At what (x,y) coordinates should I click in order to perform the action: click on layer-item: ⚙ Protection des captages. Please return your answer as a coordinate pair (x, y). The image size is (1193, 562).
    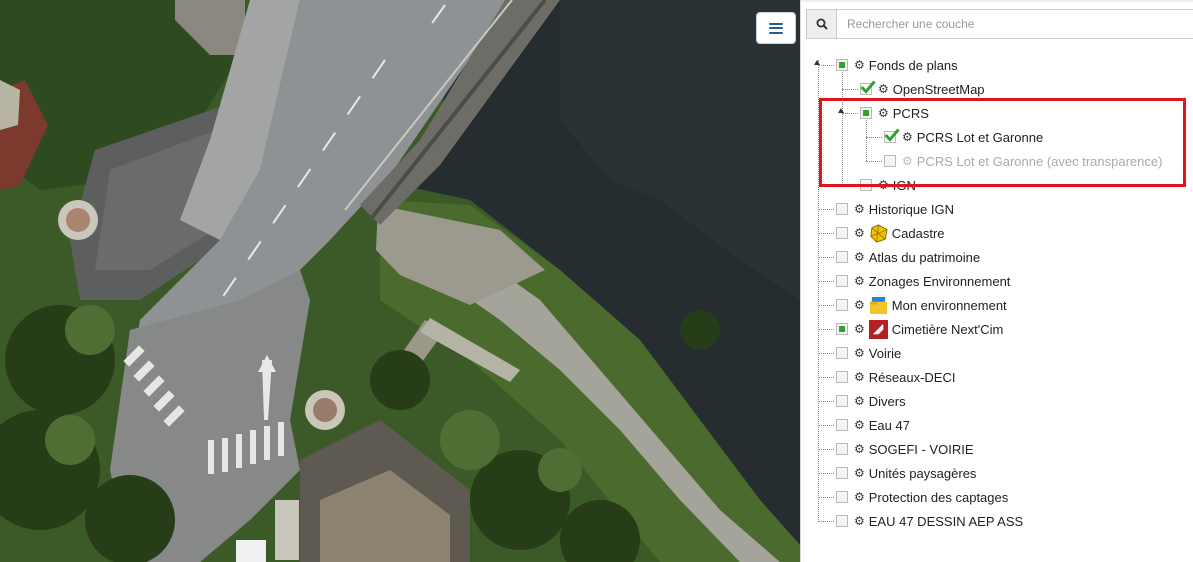
    Looking at the image, I should click on (922, 497).